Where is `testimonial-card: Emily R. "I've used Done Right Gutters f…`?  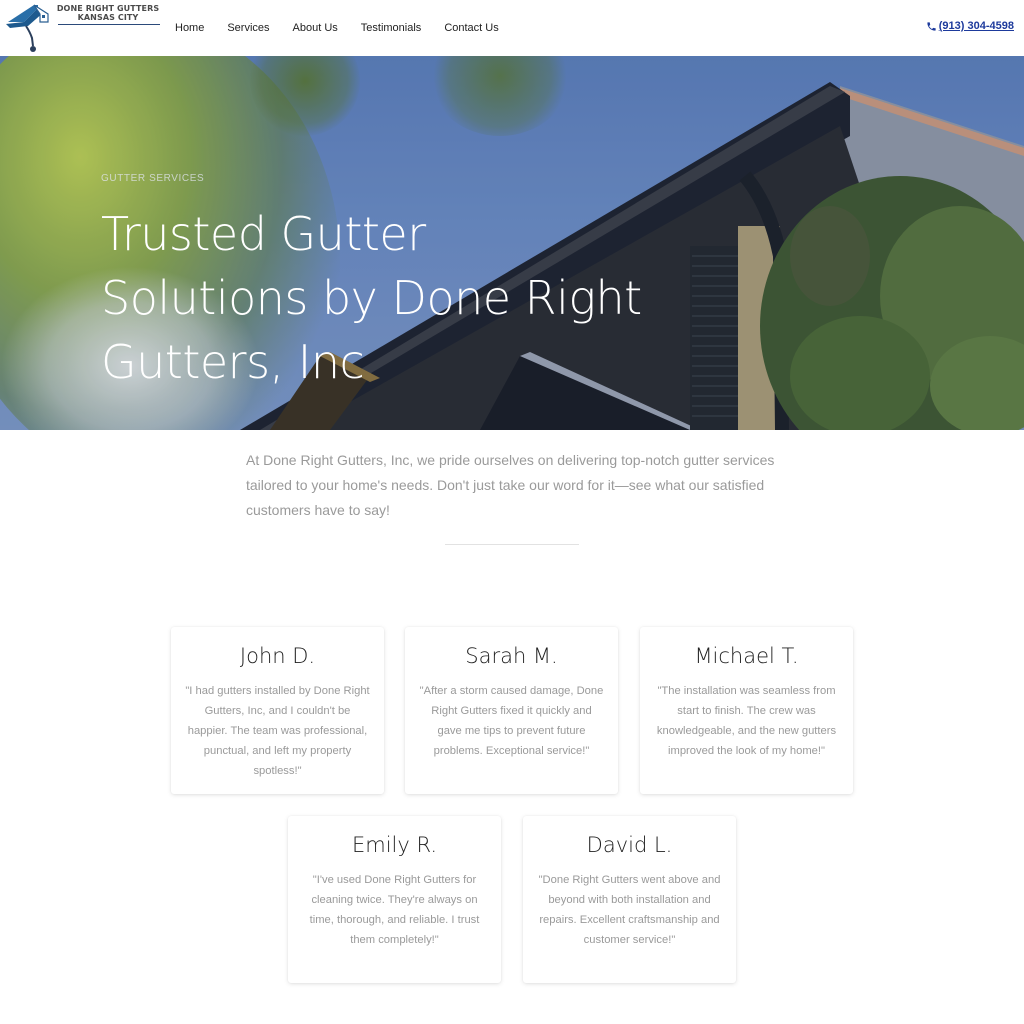
testimonial-card: Emily R. "I've used Done Right Gutters f… is located at coordinates (394, 899).